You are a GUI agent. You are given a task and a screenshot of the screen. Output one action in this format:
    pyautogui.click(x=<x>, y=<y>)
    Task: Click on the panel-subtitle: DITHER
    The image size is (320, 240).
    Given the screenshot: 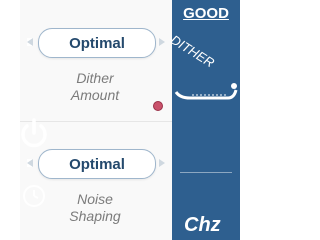 What is the action you would take?
    pyautogui.click(x=193, y=51)
    